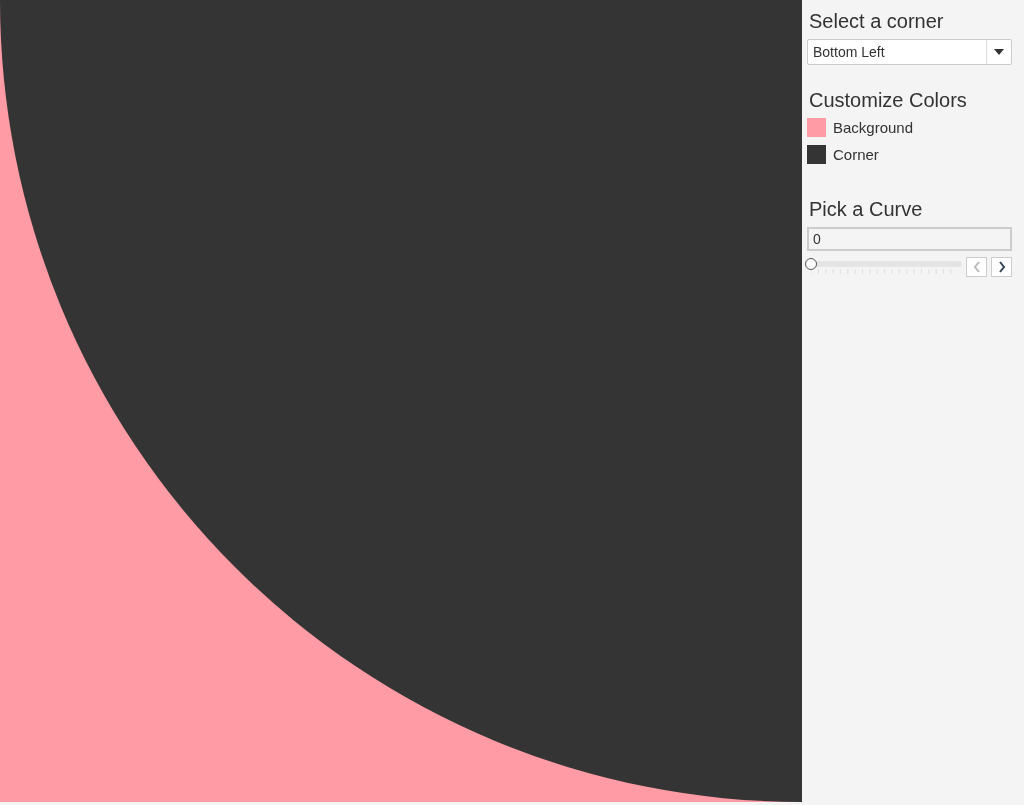  What do you see at coordinates (909, 239) in the screenshot?
I see `curve-input: 0` at bounding box center [909, 239].